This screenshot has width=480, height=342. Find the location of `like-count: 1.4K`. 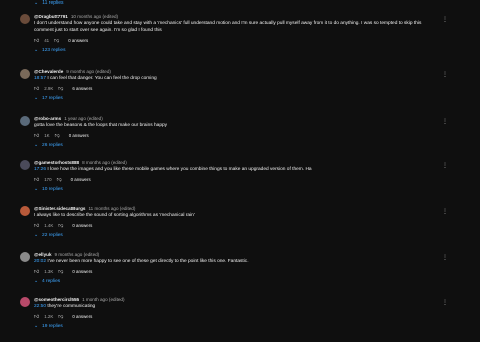

like-count: 1.4K is located at coordinates (49, 225).